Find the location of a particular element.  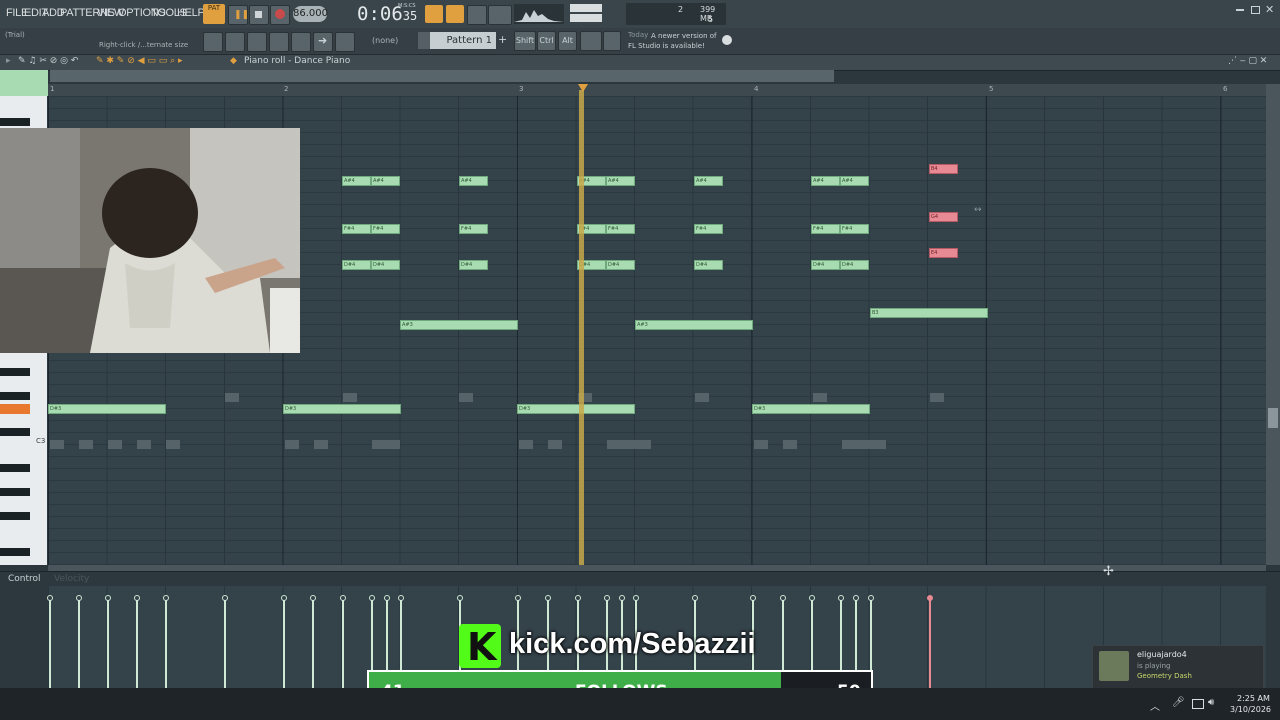

snap-selector: (none) is located at coordinates (385, 40).